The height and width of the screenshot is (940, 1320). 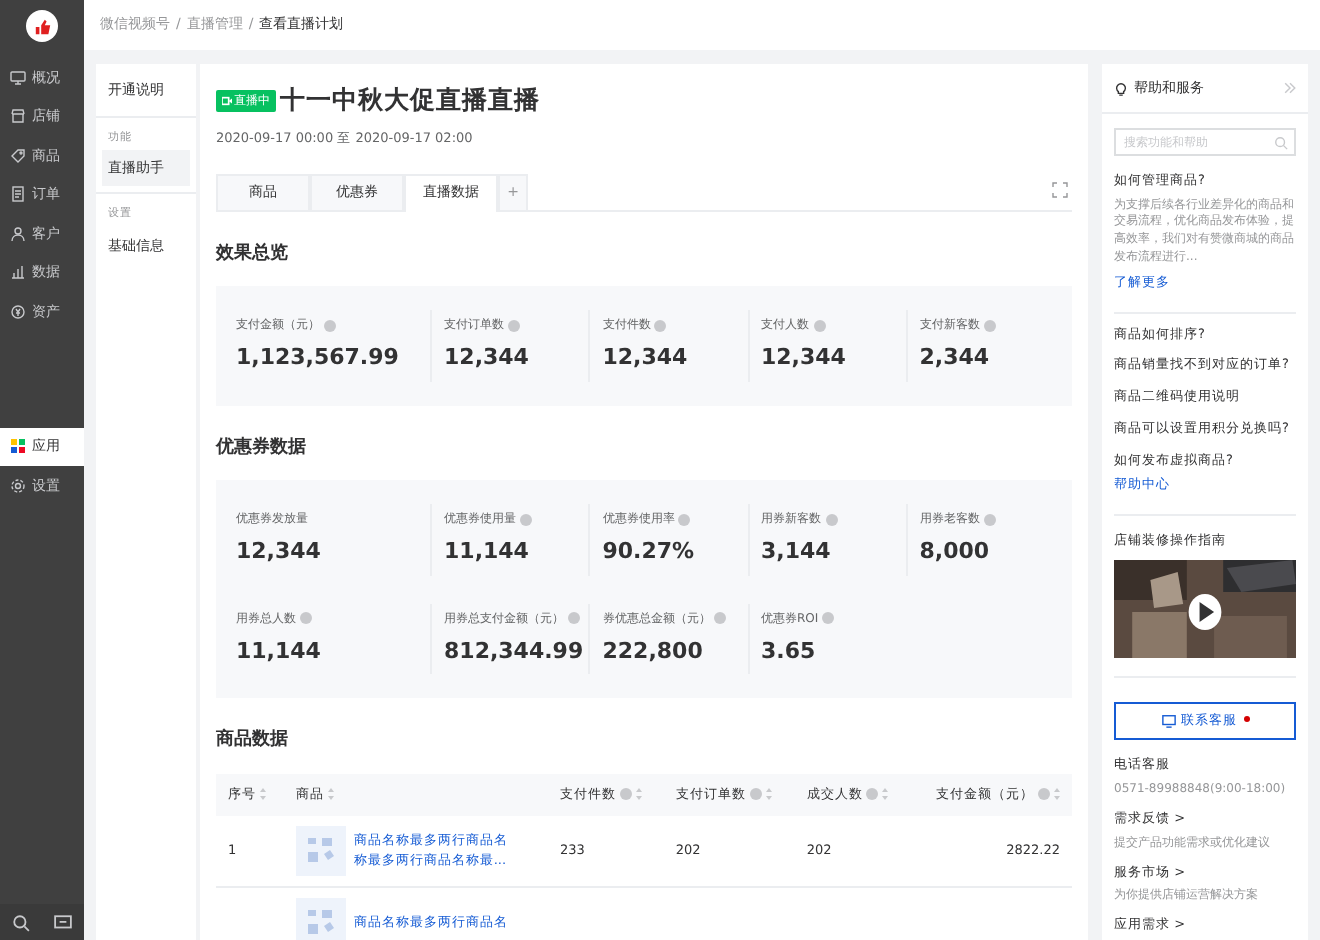 What do you see at coordinates (788, 651) in the screenshot?
I see `stat-value: 3.65` at bounding box center [788, 651].